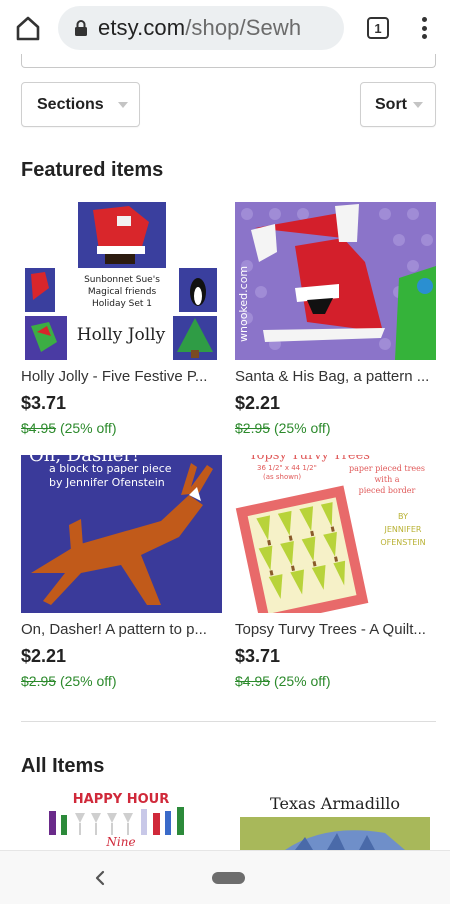 The width and height of the screenshot is (450, 904). Describe the element at coordinates (92, 170) in the screenshot. I see `featured-items-heading: Featured items` at that location.